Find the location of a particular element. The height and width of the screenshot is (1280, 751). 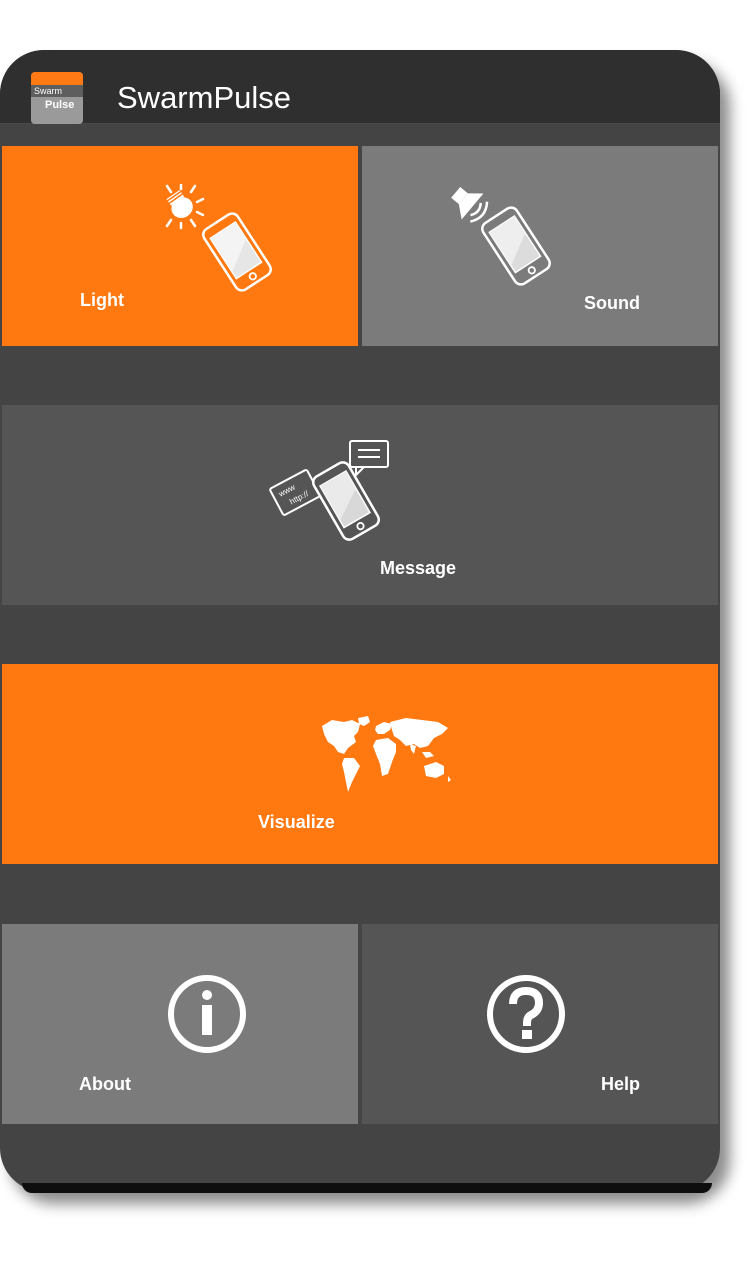

about-tile: About is located at coordinates (180, 1024).